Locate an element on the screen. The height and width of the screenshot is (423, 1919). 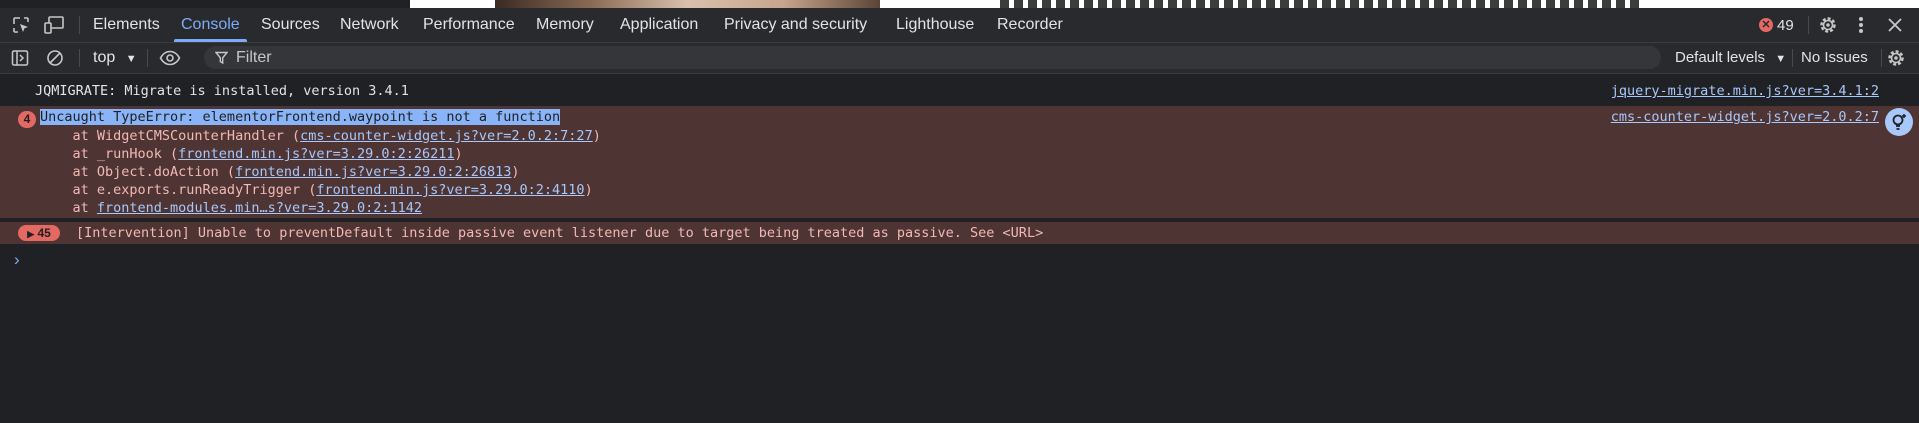
filter-field is located at coordinates (932, 57).